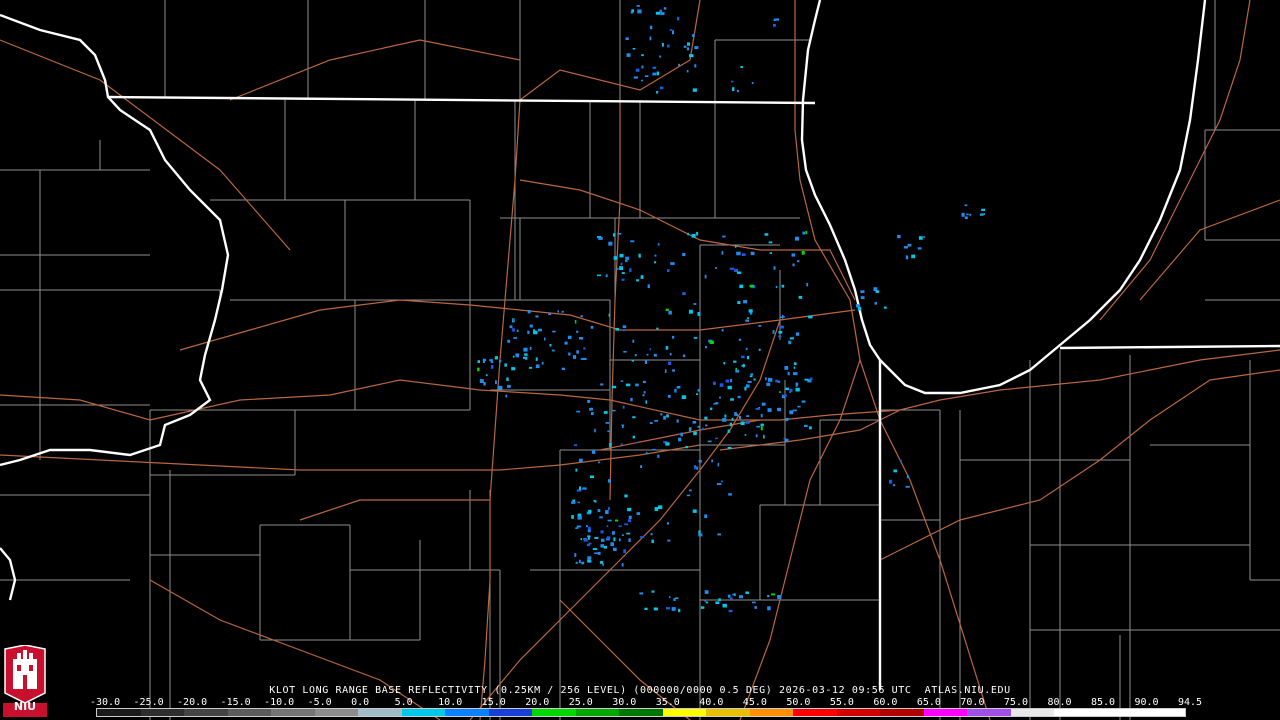 The image size is (1280, 720). I want to click on scale-label: -15.0, so click(235, 702).